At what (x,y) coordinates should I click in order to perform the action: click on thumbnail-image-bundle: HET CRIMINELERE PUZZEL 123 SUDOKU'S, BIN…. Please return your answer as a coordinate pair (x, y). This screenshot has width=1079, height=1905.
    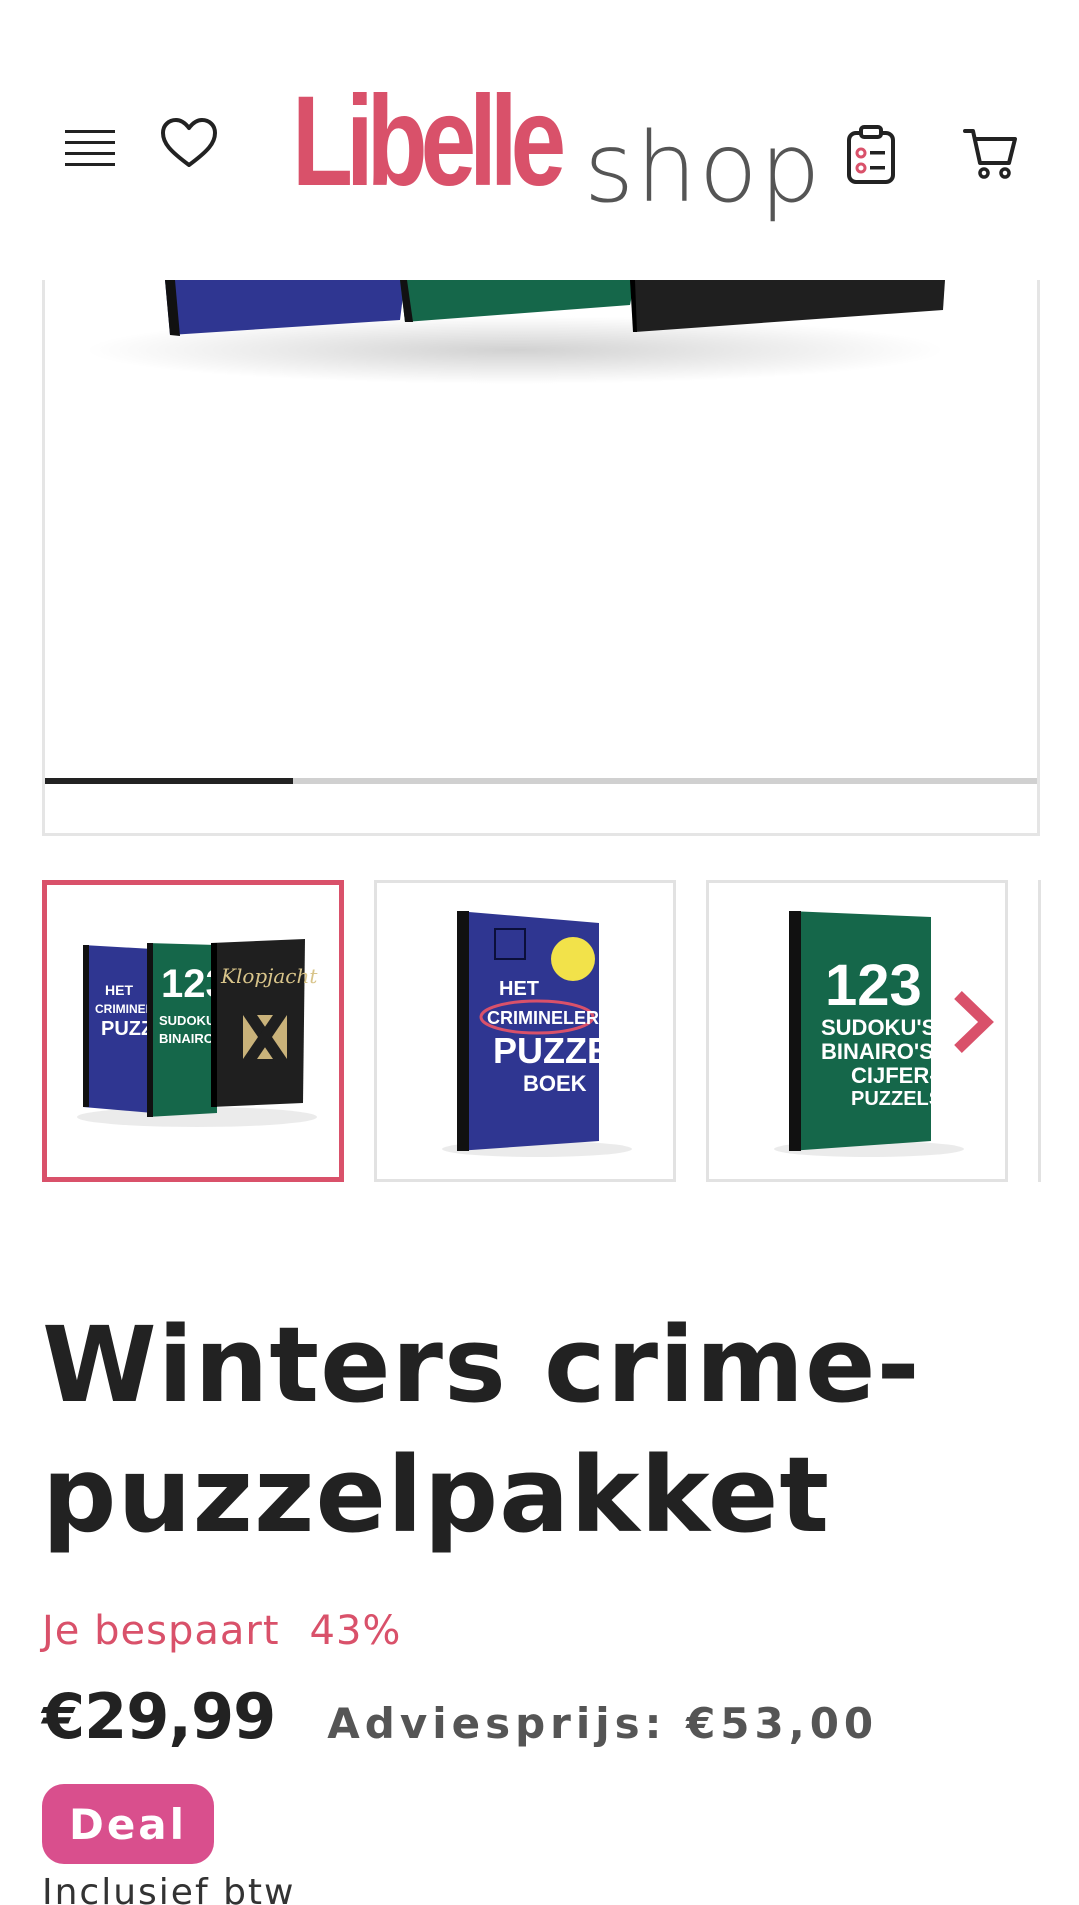
    Looking at the image, I should click on (197, 1033).